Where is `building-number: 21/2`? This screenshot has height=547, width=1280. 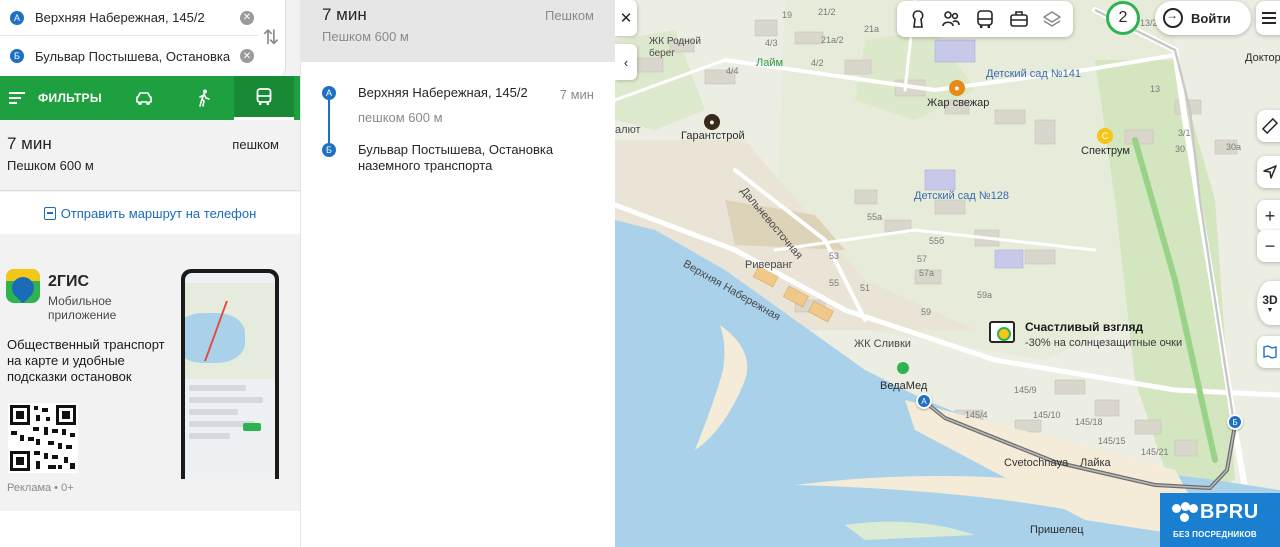 building-number: 21/2 is located at coordinates (827, 12).